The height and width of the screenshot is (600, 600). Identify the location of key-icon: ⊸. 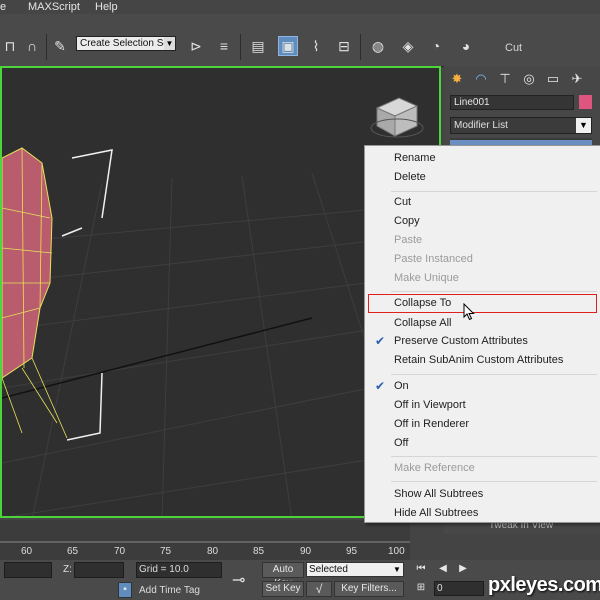
(238, 580).